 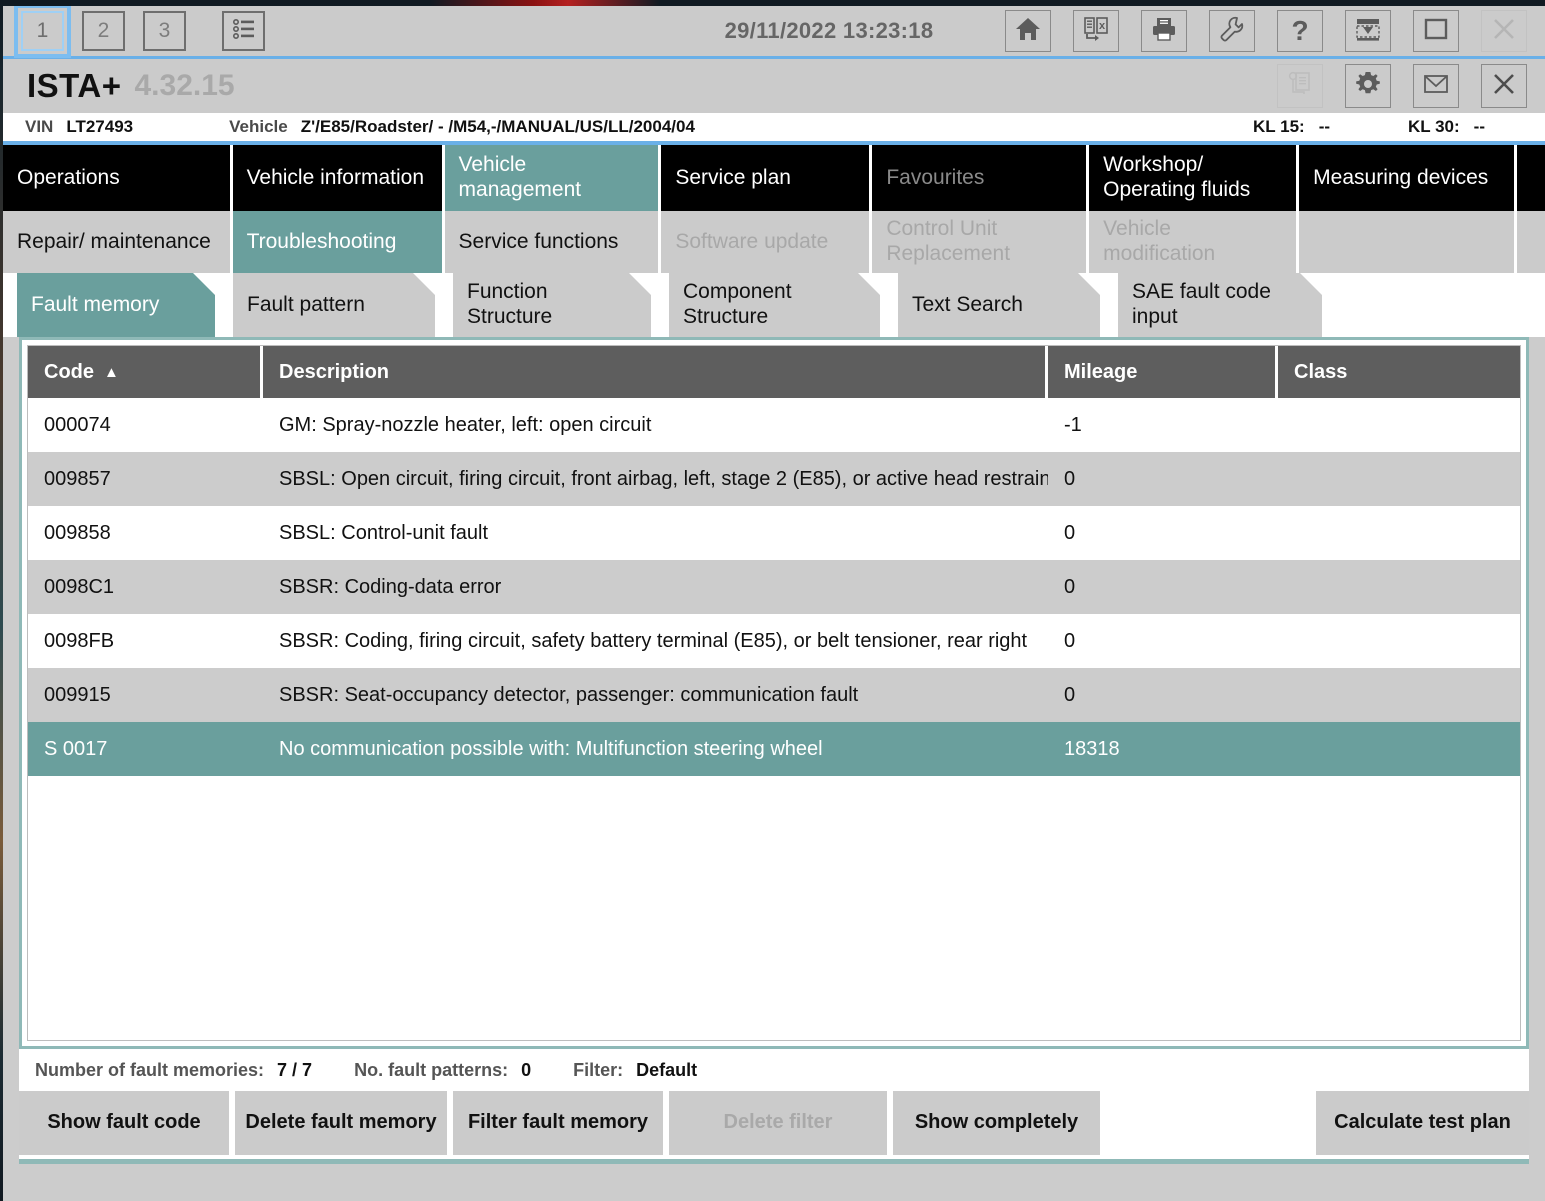 I want to click on cell-mileage: 18318, so click(x=1092, y=748).